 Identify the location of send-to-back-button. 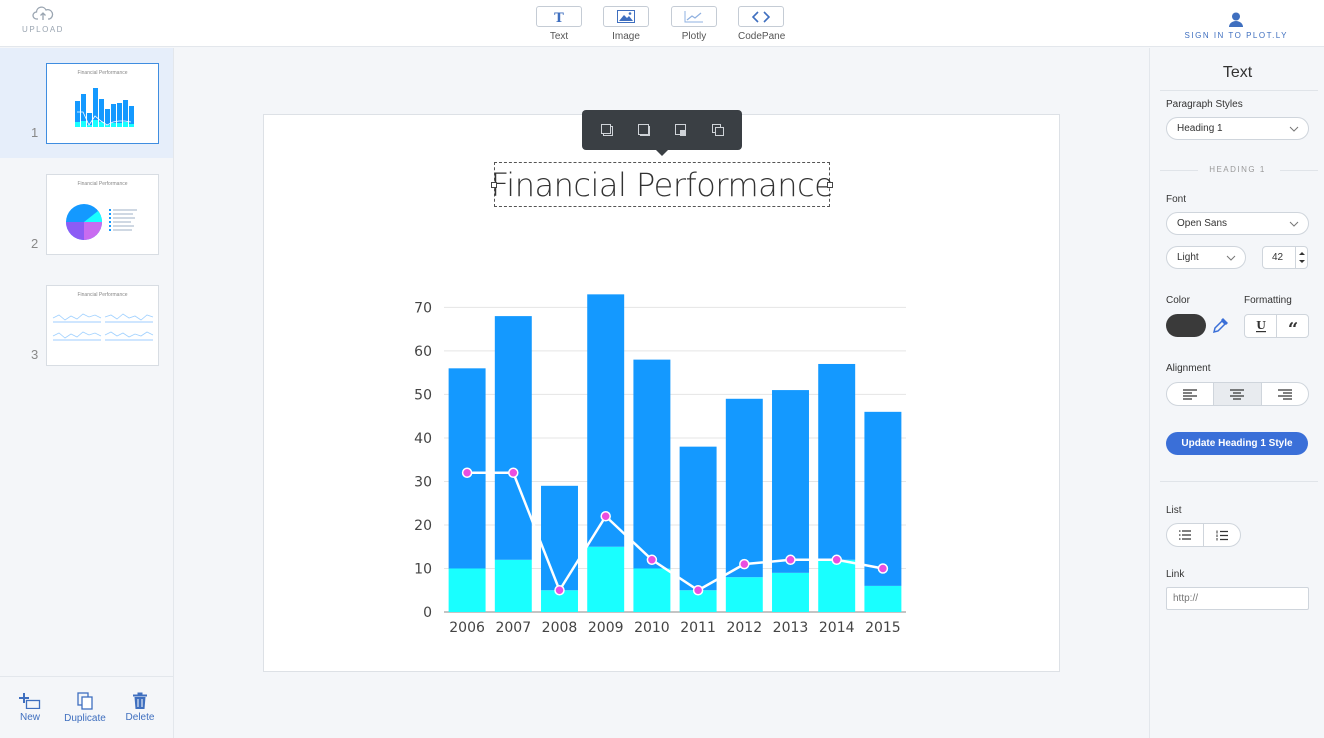
(718, 130).